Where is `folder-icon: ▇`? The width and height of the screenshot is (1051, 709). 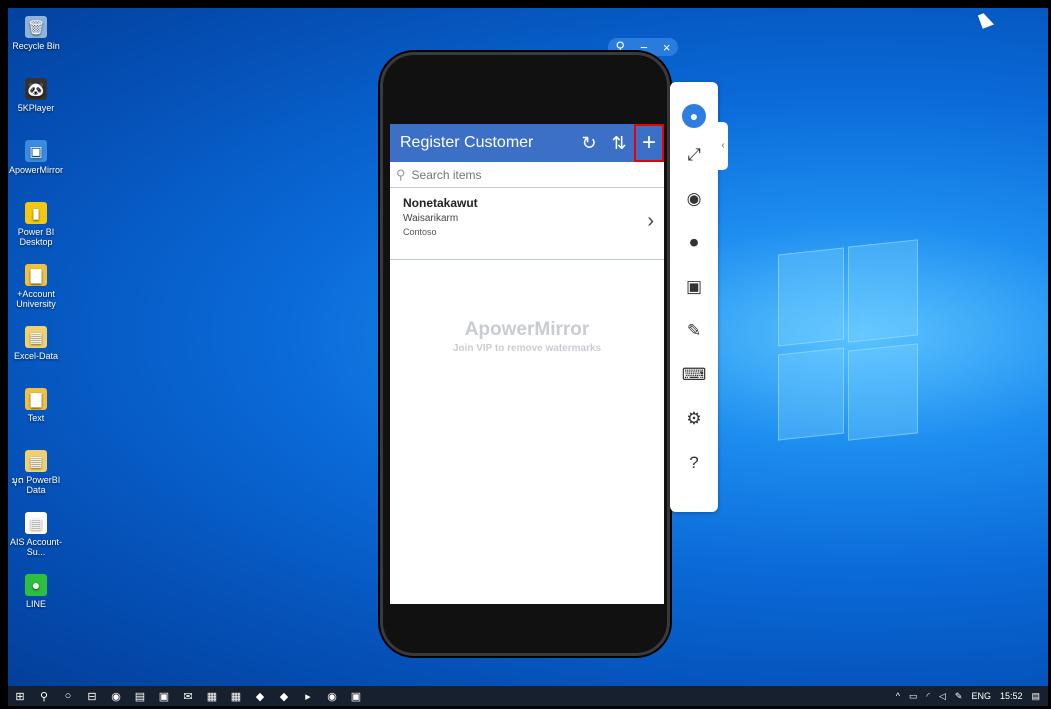 folder-icon: ▇ is located at coordinates (36, 275).